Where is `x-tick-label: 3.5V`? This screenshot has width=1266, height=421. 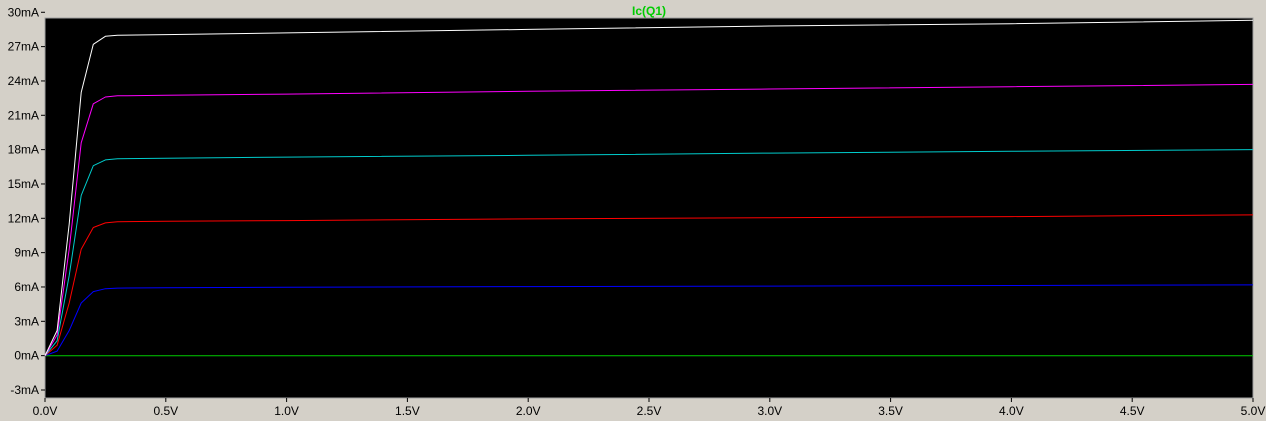
x-tick-label: 3.5V is located at coordinates (890, 411).